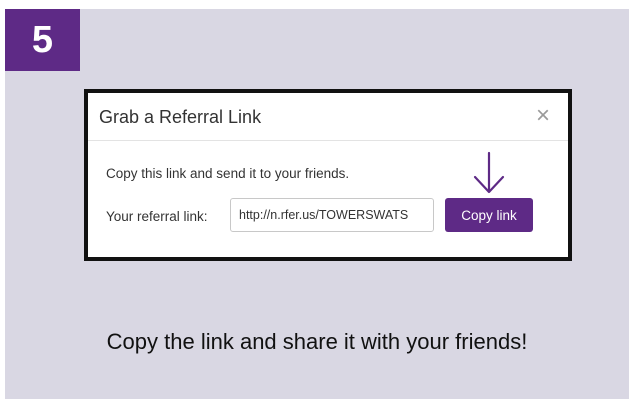 This screenshot has width=634, height=399. I want to click on dialog-title: Grab a Referral Link, so click(180, 117).